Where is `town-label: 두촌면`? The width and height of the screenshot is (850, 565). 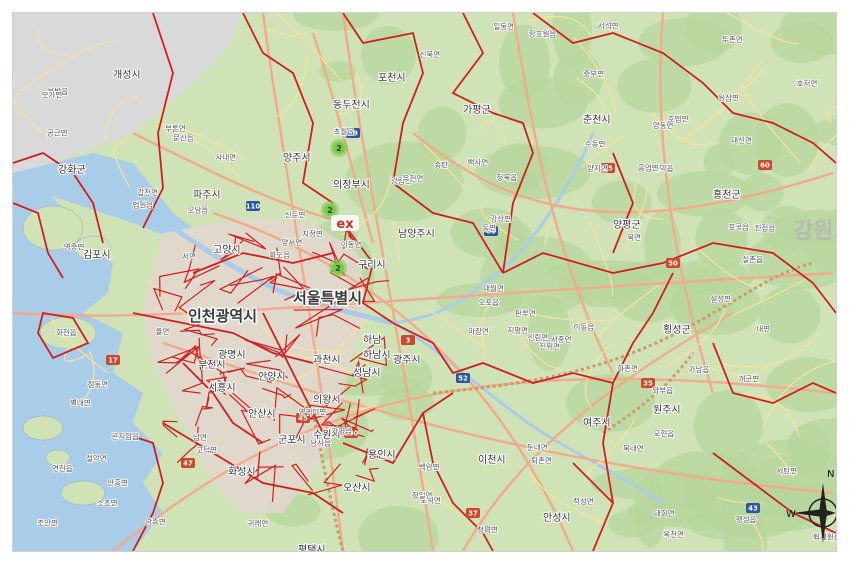
town-label: 두촌면 is located at coordinates (732, 39).